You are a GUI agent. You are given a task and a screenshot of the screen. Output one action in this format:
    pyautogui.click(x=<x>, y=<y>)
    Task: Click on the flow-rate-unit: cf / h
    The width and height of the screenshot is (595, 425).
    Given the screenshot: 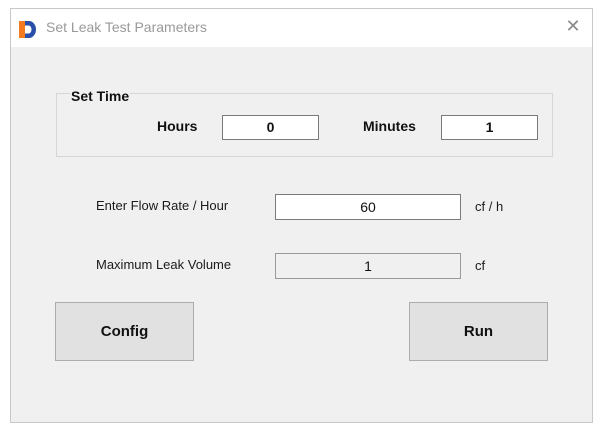 What is the action you would take?
    pyautogui.click(x=489, y=206)
    